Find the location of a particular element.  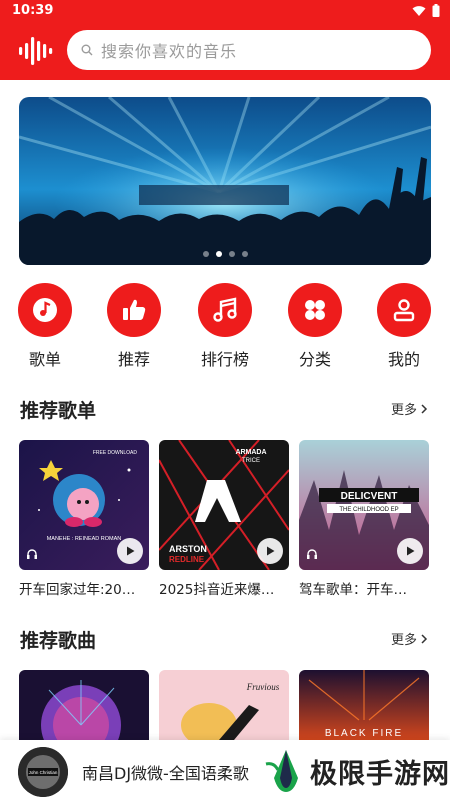

nav-item-categories: 分类 is located at coordinates (315, 326).